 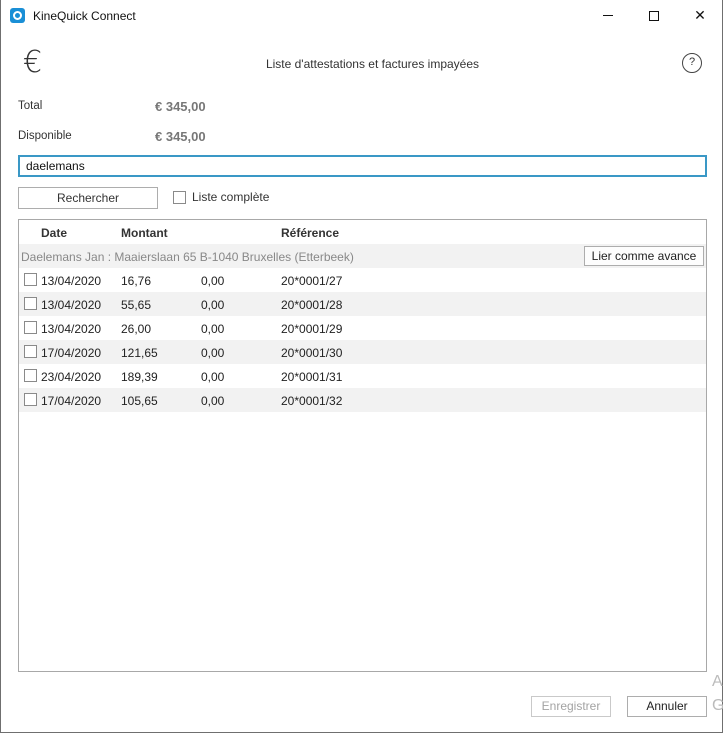 What do you see at coordinates (54, 233) in the screenshot?
I see `column-header-date: Date` at bounding box center [54, 233].